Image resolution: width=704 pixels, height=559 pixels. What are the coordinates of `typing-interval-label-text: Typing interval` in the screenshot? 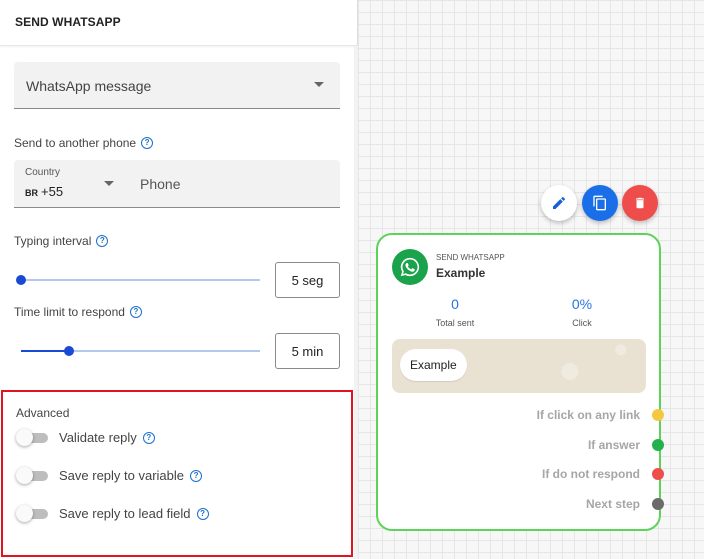 It's located at (53, 241).